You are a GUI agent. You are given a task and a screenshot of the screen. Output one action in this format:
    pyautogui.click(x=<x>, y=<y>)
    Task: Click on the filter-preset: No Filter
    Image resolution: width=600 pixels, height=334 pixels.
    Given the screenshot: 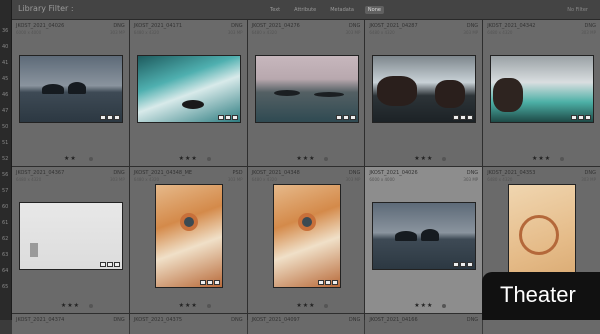 What is the action you would take?
    pyautogui.click(x=577, y=10)
    